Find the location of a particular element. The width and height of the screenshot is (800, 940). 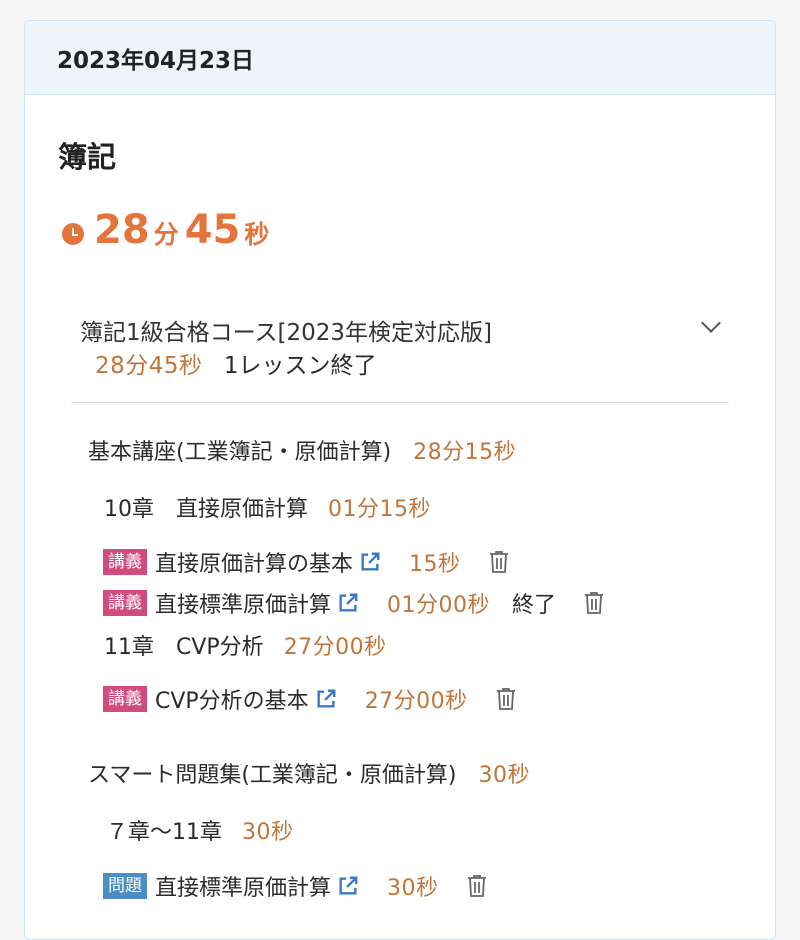

card-header: 2023年04月23日 is located at coordinates (400, 58).